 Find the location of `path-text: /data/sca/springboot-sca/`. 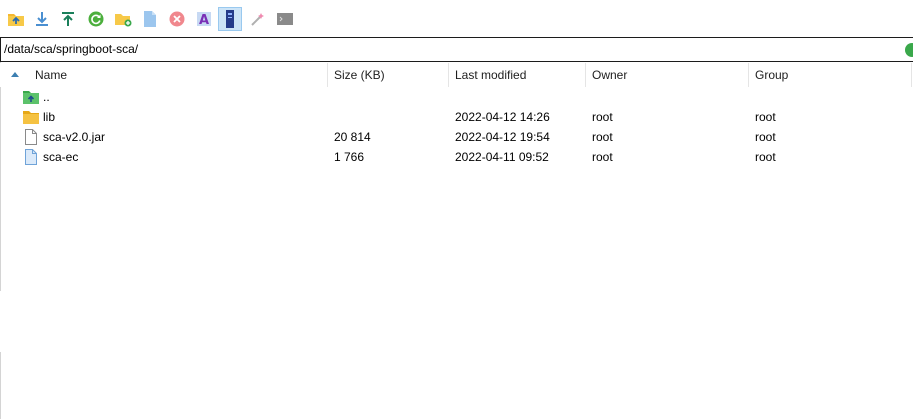

path-text: /data/sca/springboot-sca/ is located at coordinates (71, 49).